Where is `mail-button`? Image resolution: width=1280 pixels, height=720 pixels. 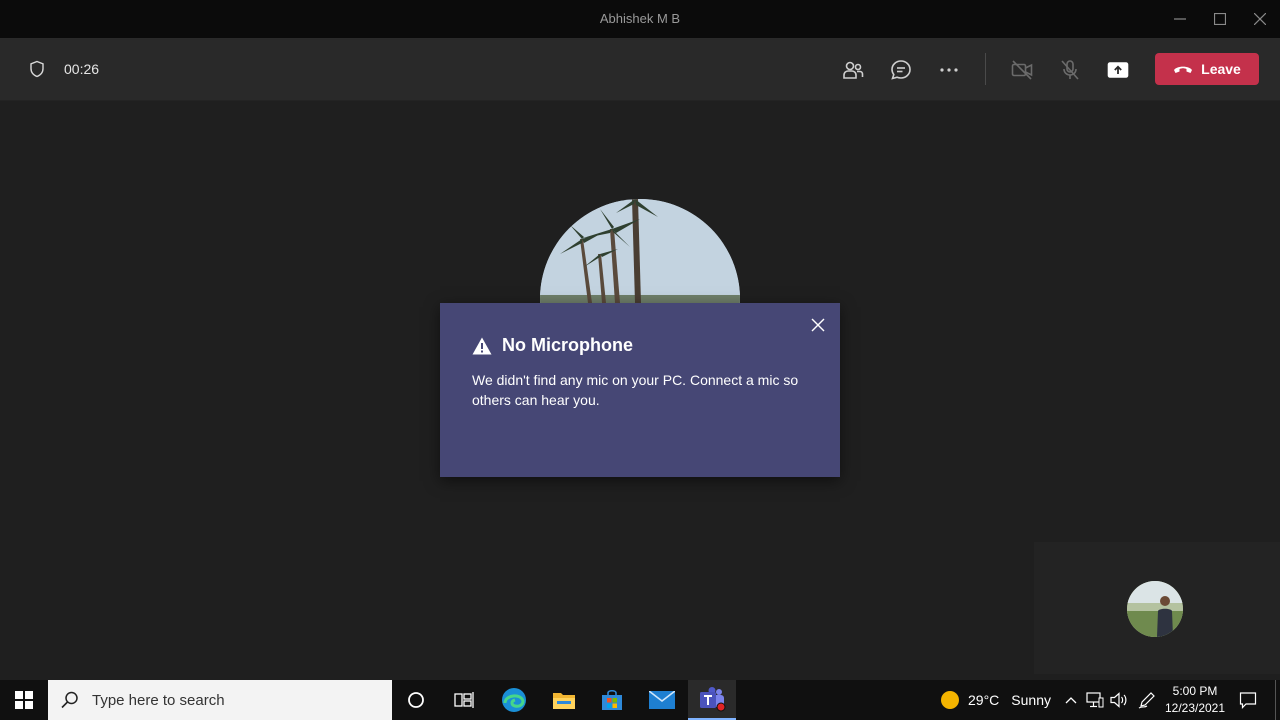 mail-button is located at coordinates (662, 700).